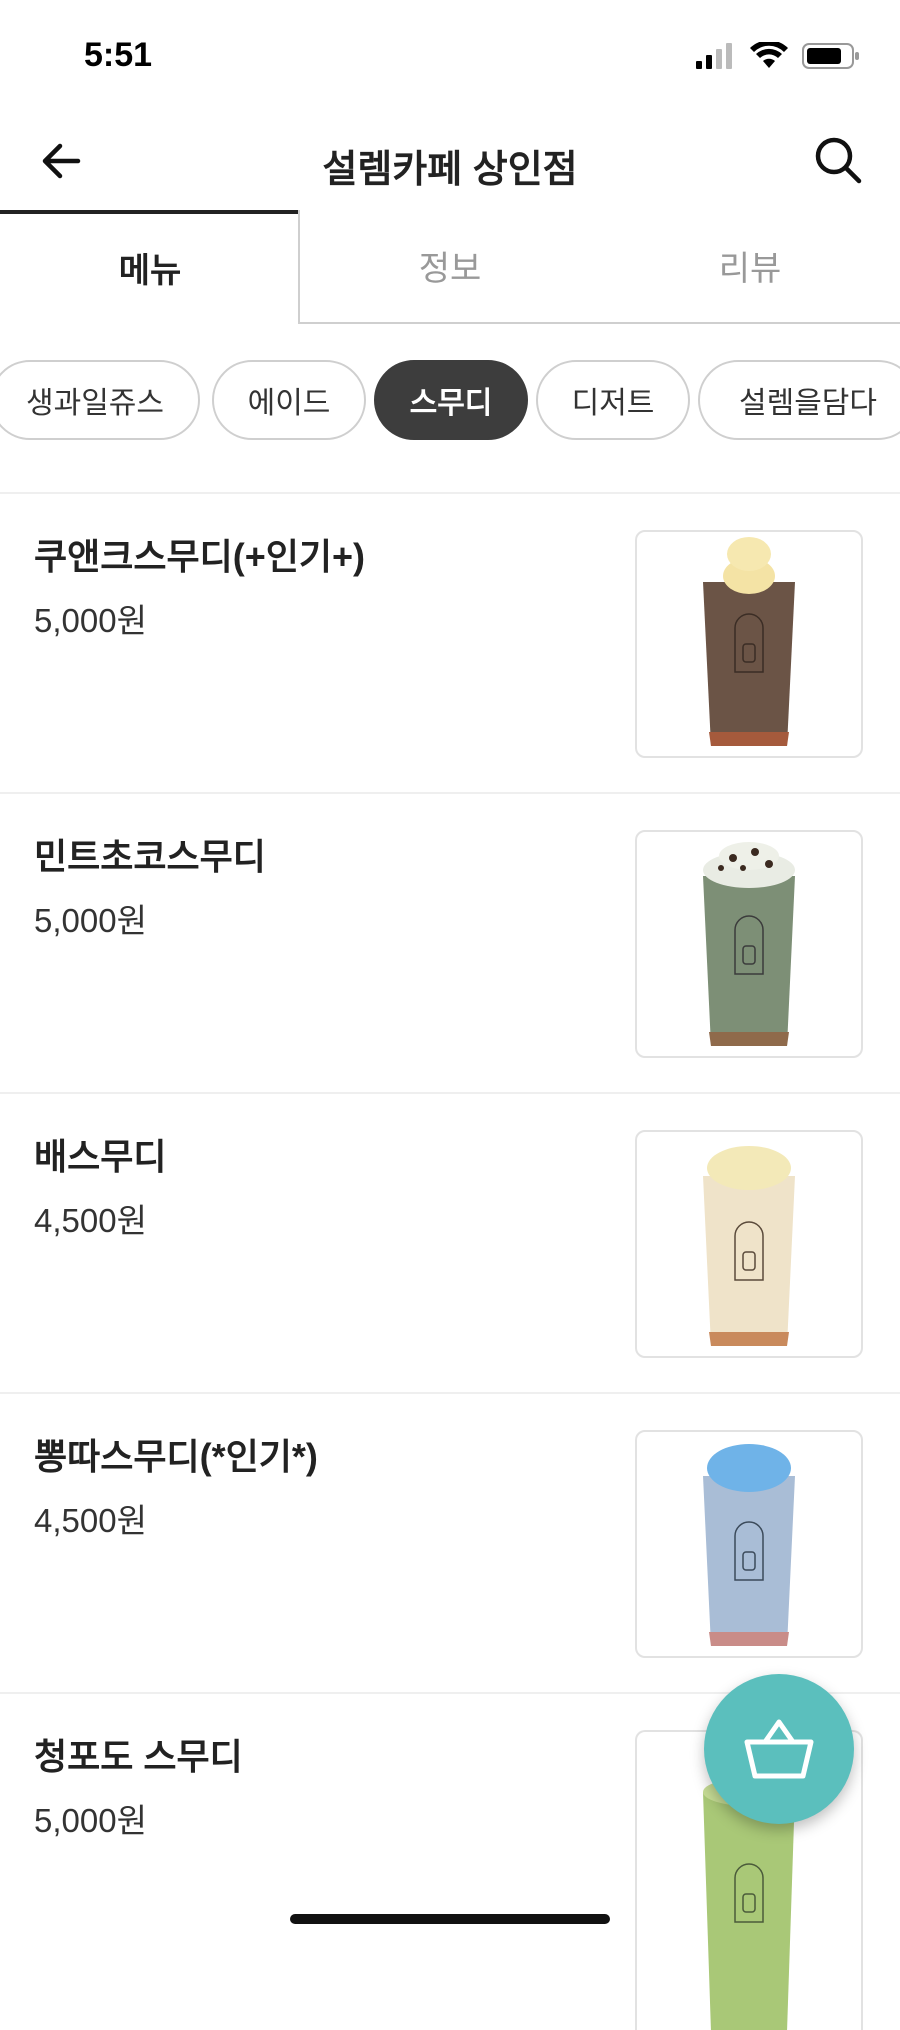 The height and width of the screenshot is (2030, 900). I want to click on tab-menu: 메뉴, so click(150, 265).